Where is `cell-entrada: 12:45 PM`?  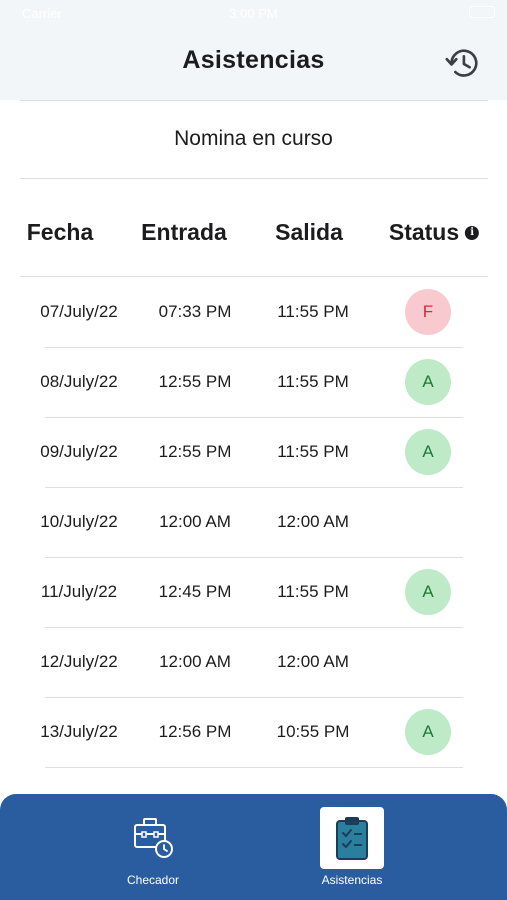
cell-entrada: 12:45 PM is located at coordinates (195, 591).